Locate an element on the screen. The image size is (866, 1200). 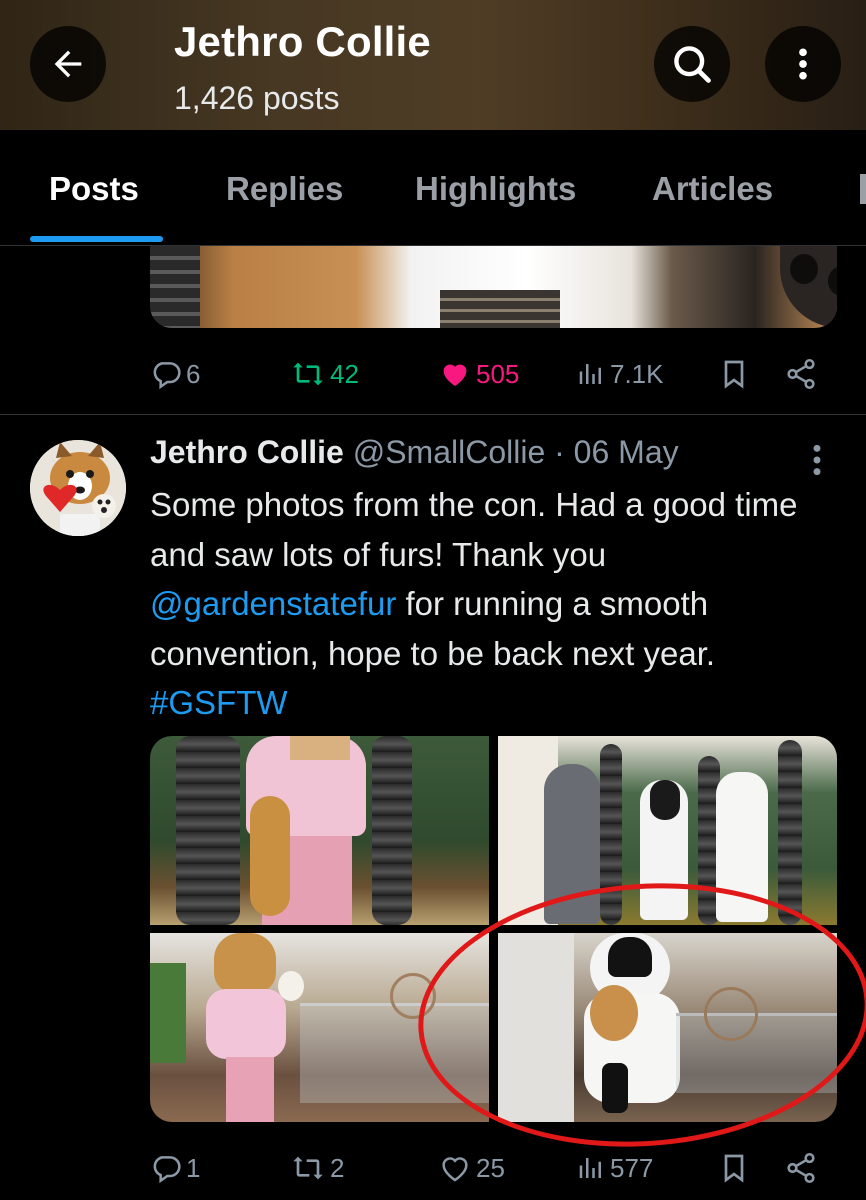
search-button is located at coordinates (692, 64).